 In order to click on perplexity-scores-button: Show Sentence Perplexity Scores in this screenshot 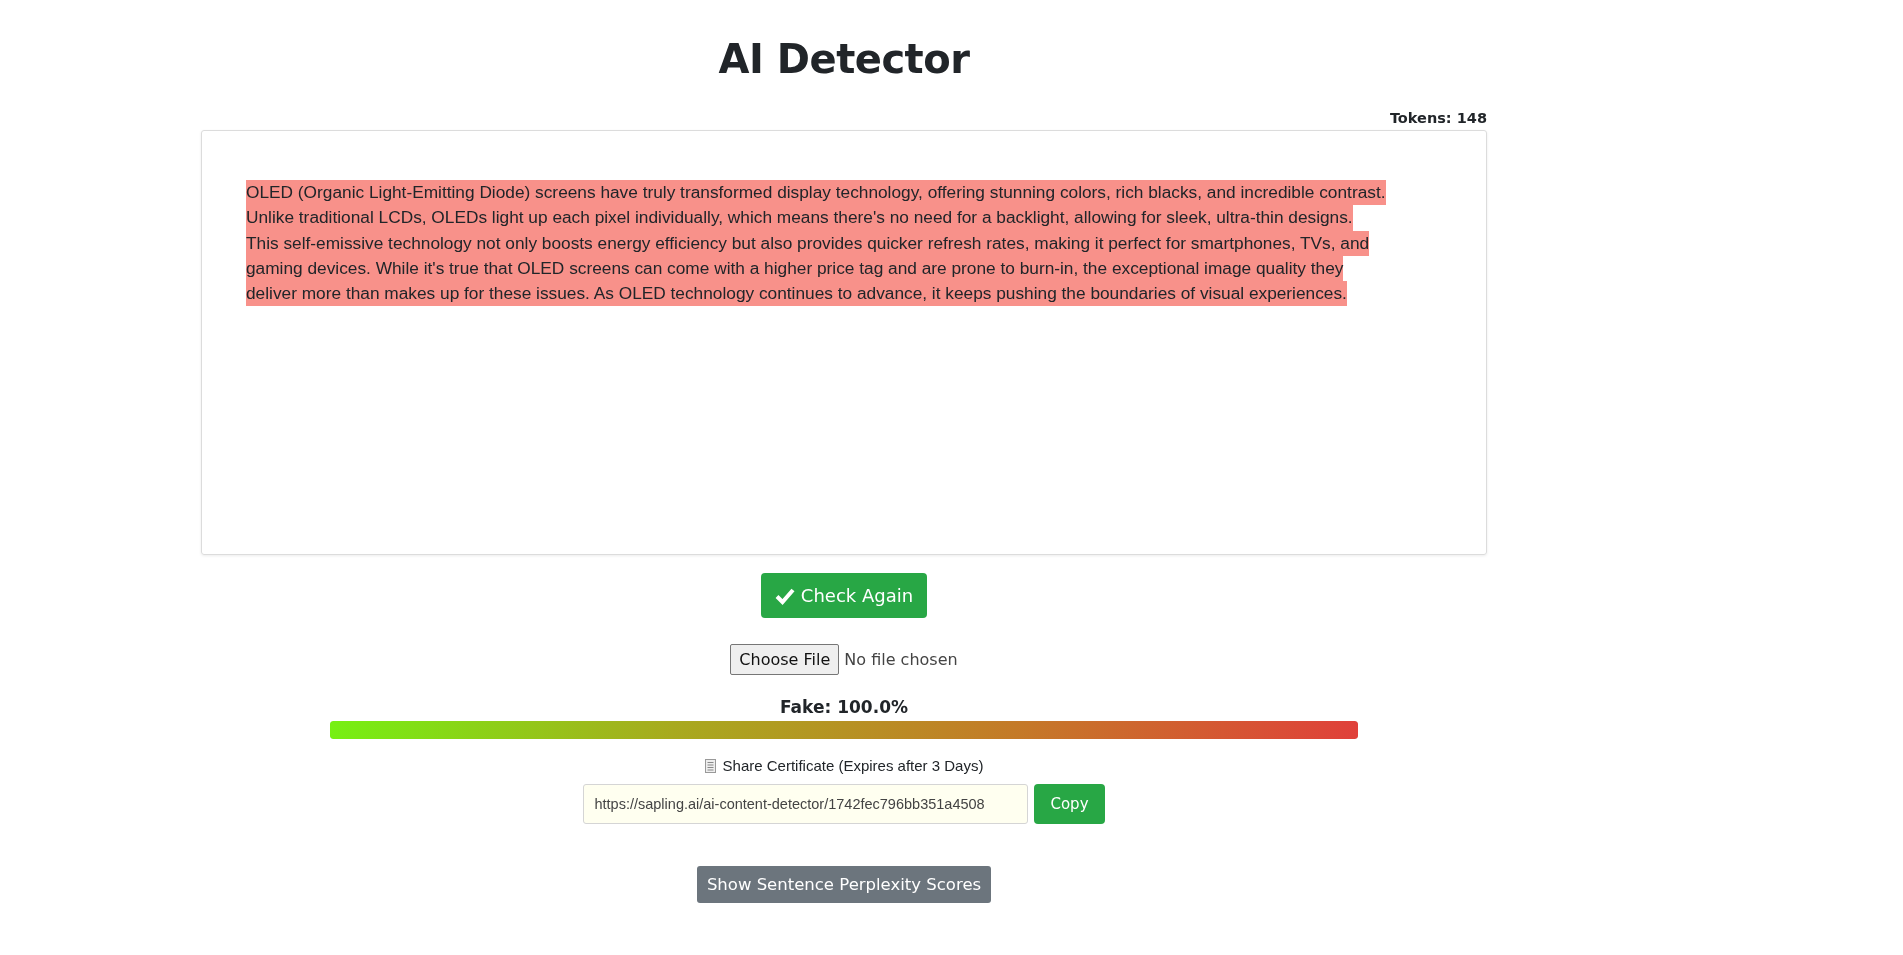, I will do `click(844, 884)`.